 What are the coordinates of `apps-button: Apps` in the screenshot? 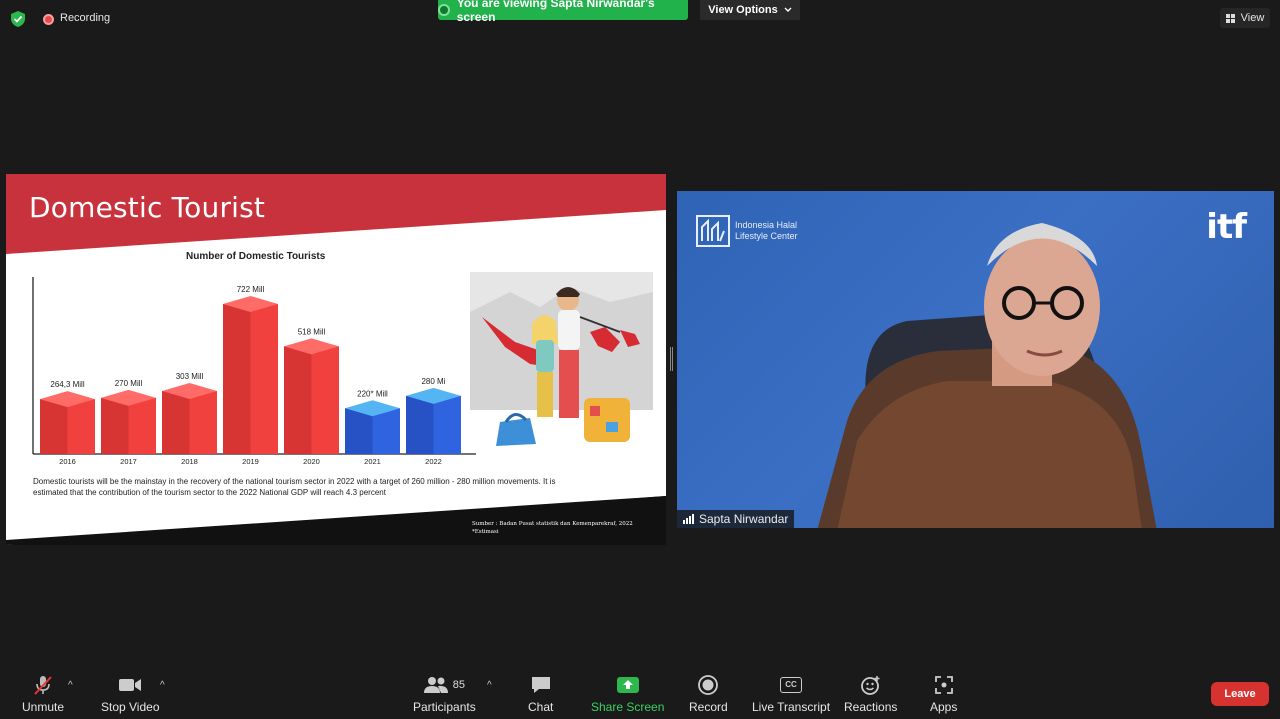 It's located at (943, 694).